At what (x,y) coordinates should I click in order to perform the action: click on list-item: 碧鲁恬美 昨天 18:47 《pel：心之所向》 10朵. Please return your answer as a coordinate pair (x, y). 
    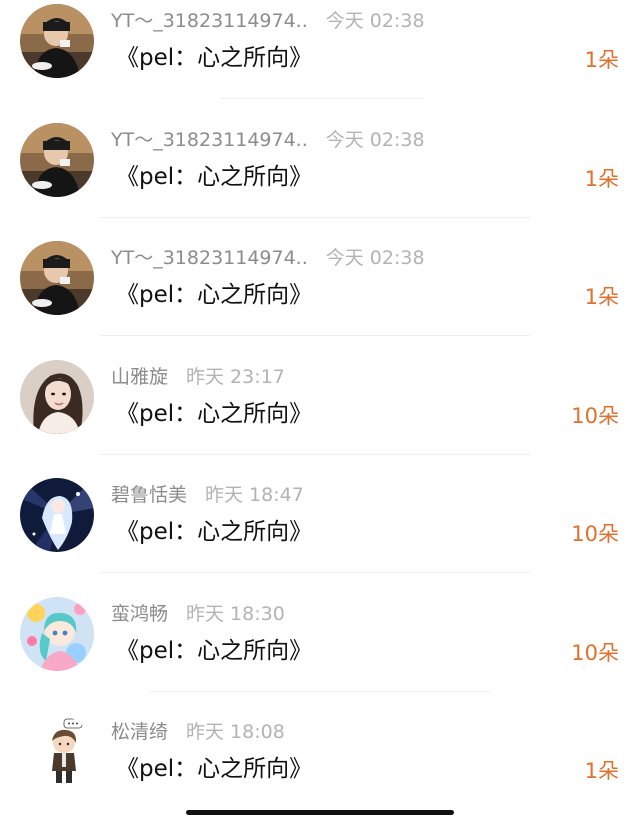
    Looking at the image, I should click on (320, 533).